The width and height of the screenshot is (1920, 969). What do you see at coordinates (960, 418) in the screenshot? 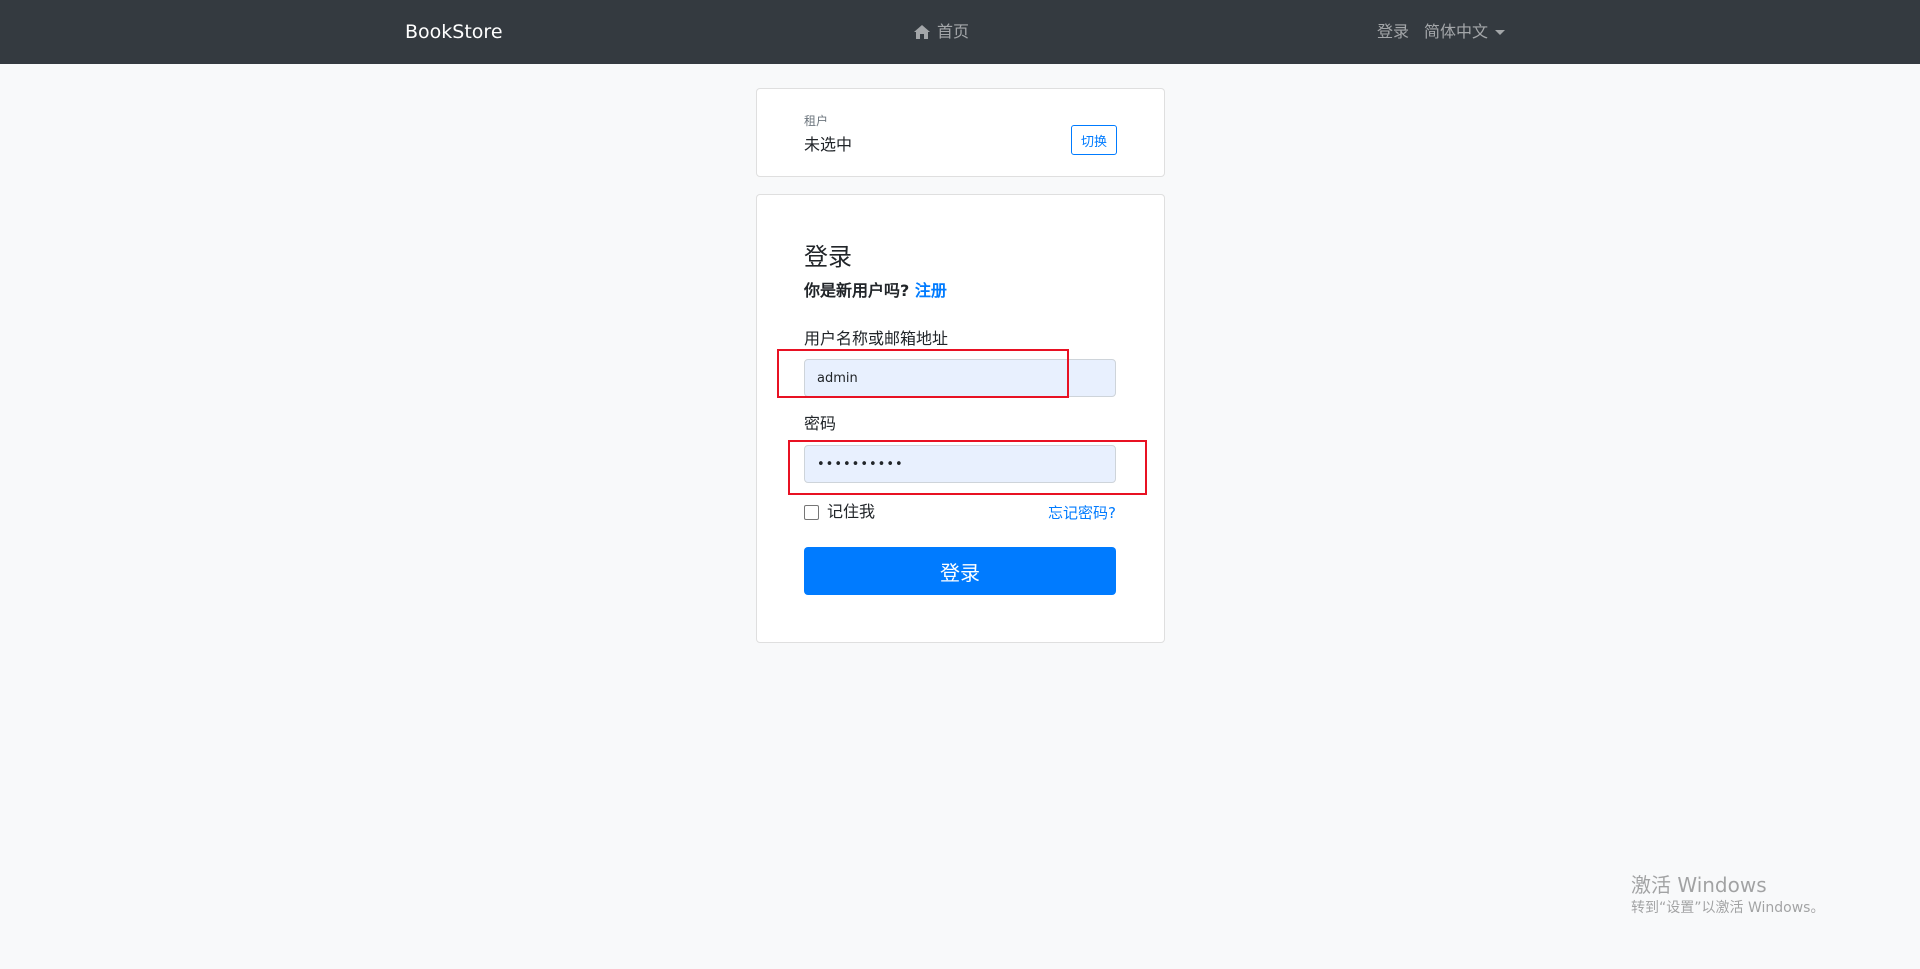
I see `login-card: 登录 你是新用户吗? 注册 用户名称或邮箱地址 密码 记住我 忘记密码? 登录` at bounding box center [960, 418].